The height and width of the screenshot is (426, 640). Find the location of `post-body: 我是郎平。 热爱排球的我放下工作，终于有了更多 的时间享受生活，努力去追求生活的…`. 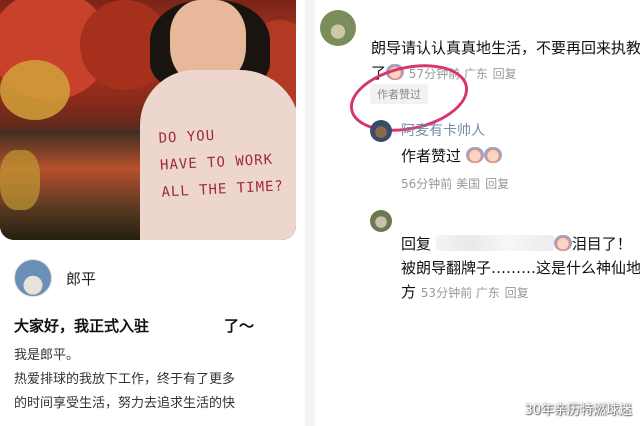

post-body: 我是郎平。 热爱排球的我放下工作，终于有了更多 的时间享受生活，努力去追求生活的… is located at coordinates (156, 380).